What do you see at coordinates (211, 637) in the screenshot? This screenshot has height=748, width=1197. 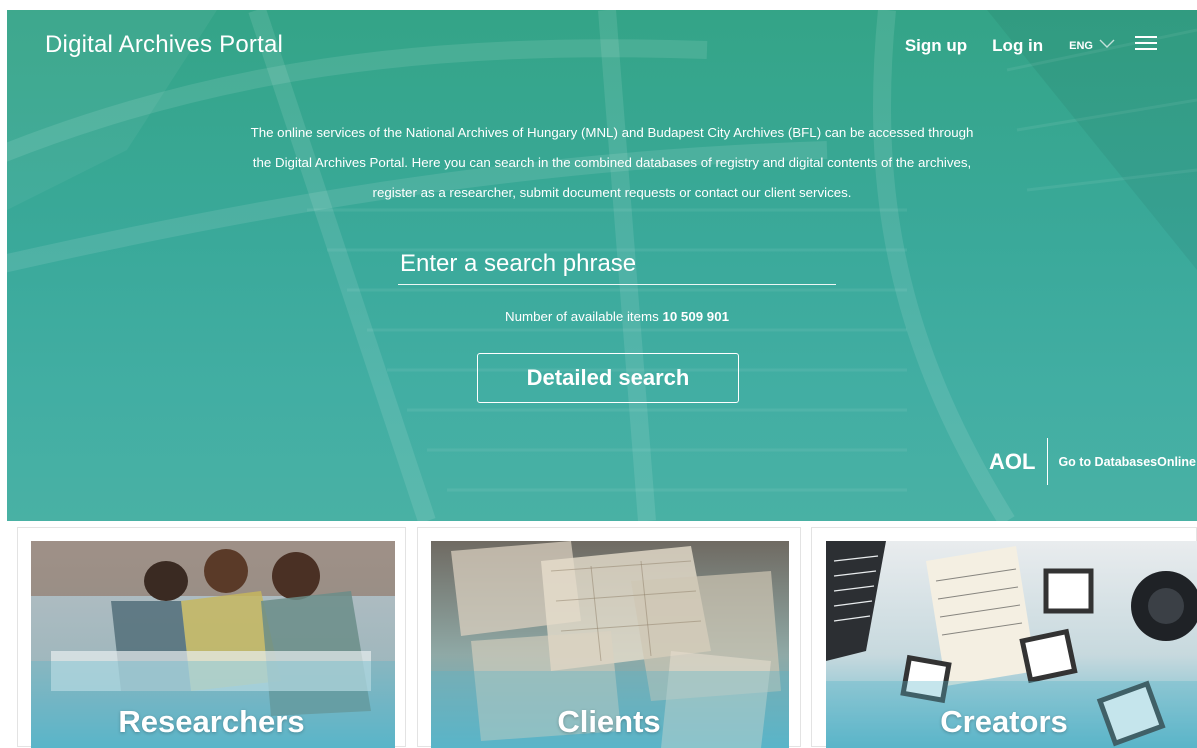 I see `card-researchers: Researchers` at bounding box center [211, 637].